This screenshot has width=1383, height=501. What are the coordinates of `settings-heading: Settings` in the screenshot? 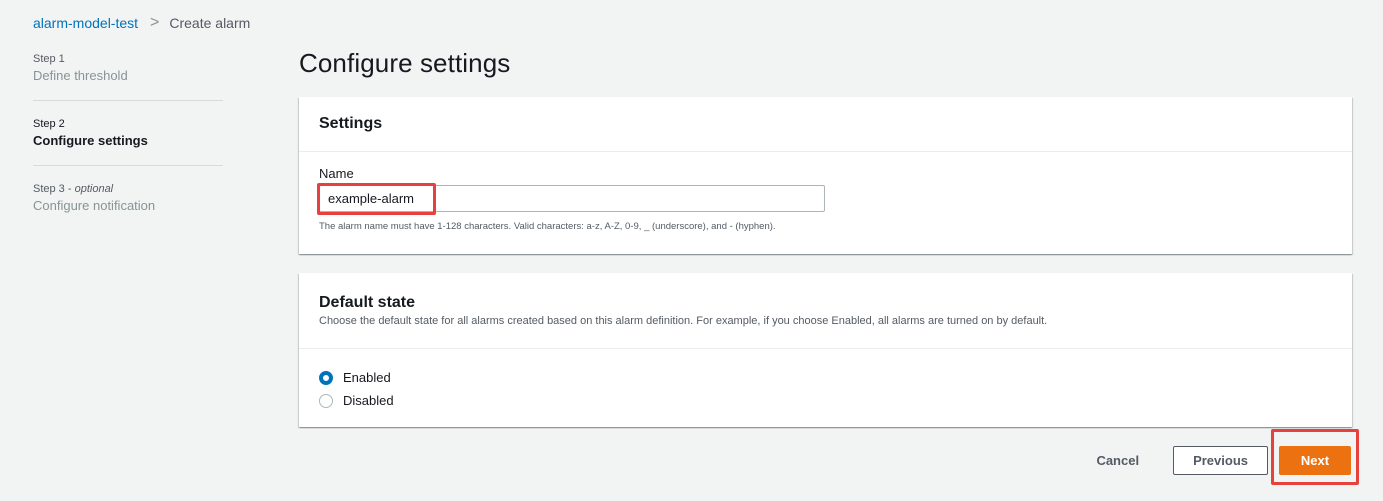 It's located at (351, 123).